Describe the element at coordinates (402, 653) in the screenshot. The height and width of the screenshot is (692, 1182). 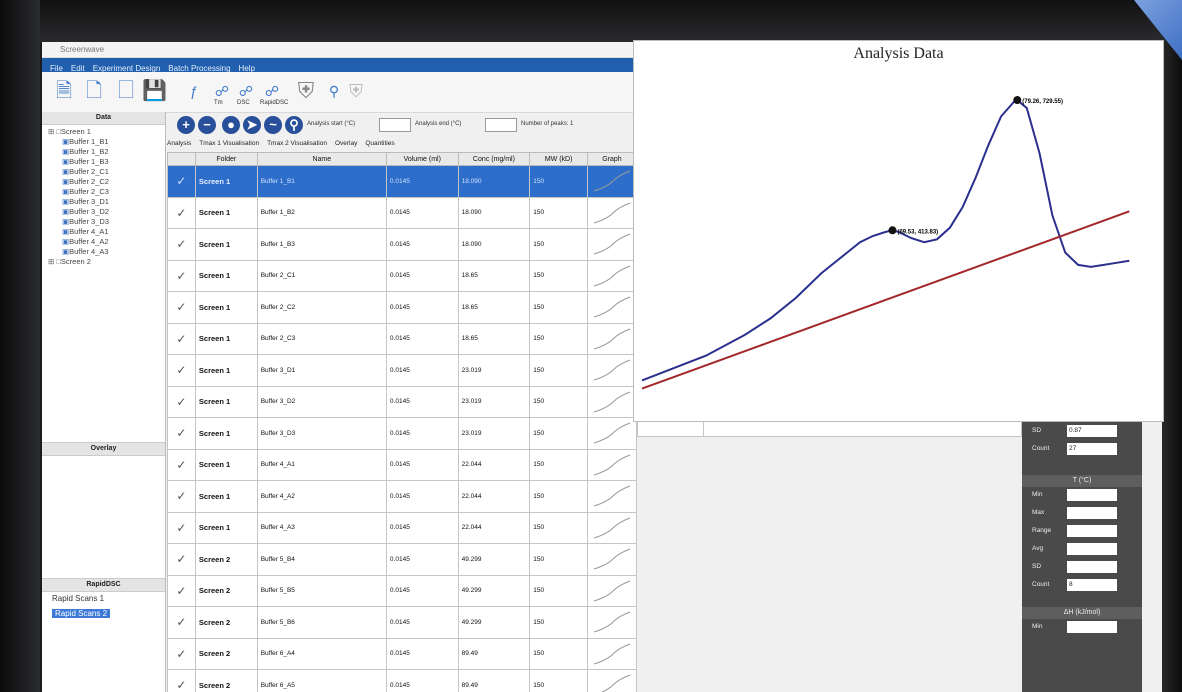
I see `table-row: ✓ Screen 2 Buffer 6_A4 0.0145 89.49 150` at that location.